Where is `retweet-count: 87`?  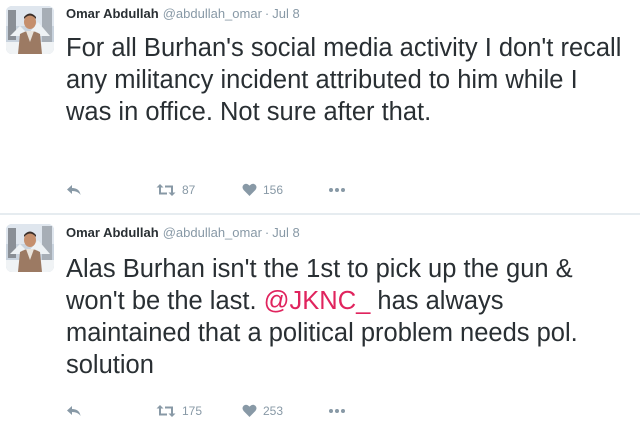
retweet-count: 87 is located at coordinates (189, 190).